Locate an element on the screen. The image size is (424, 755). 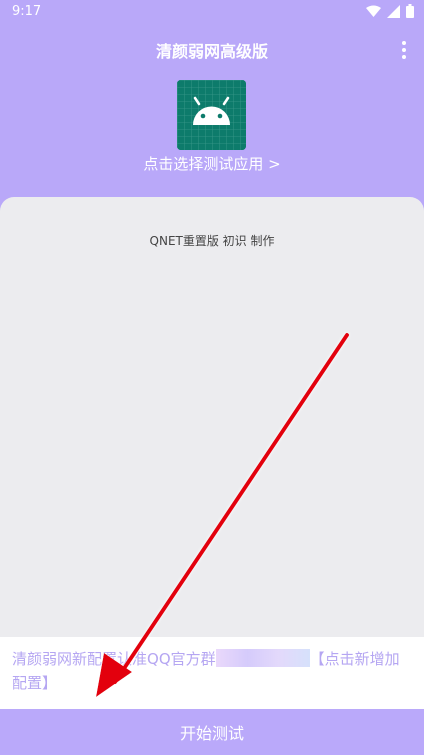
more-vert-icon is located at coordinates (404, 50).